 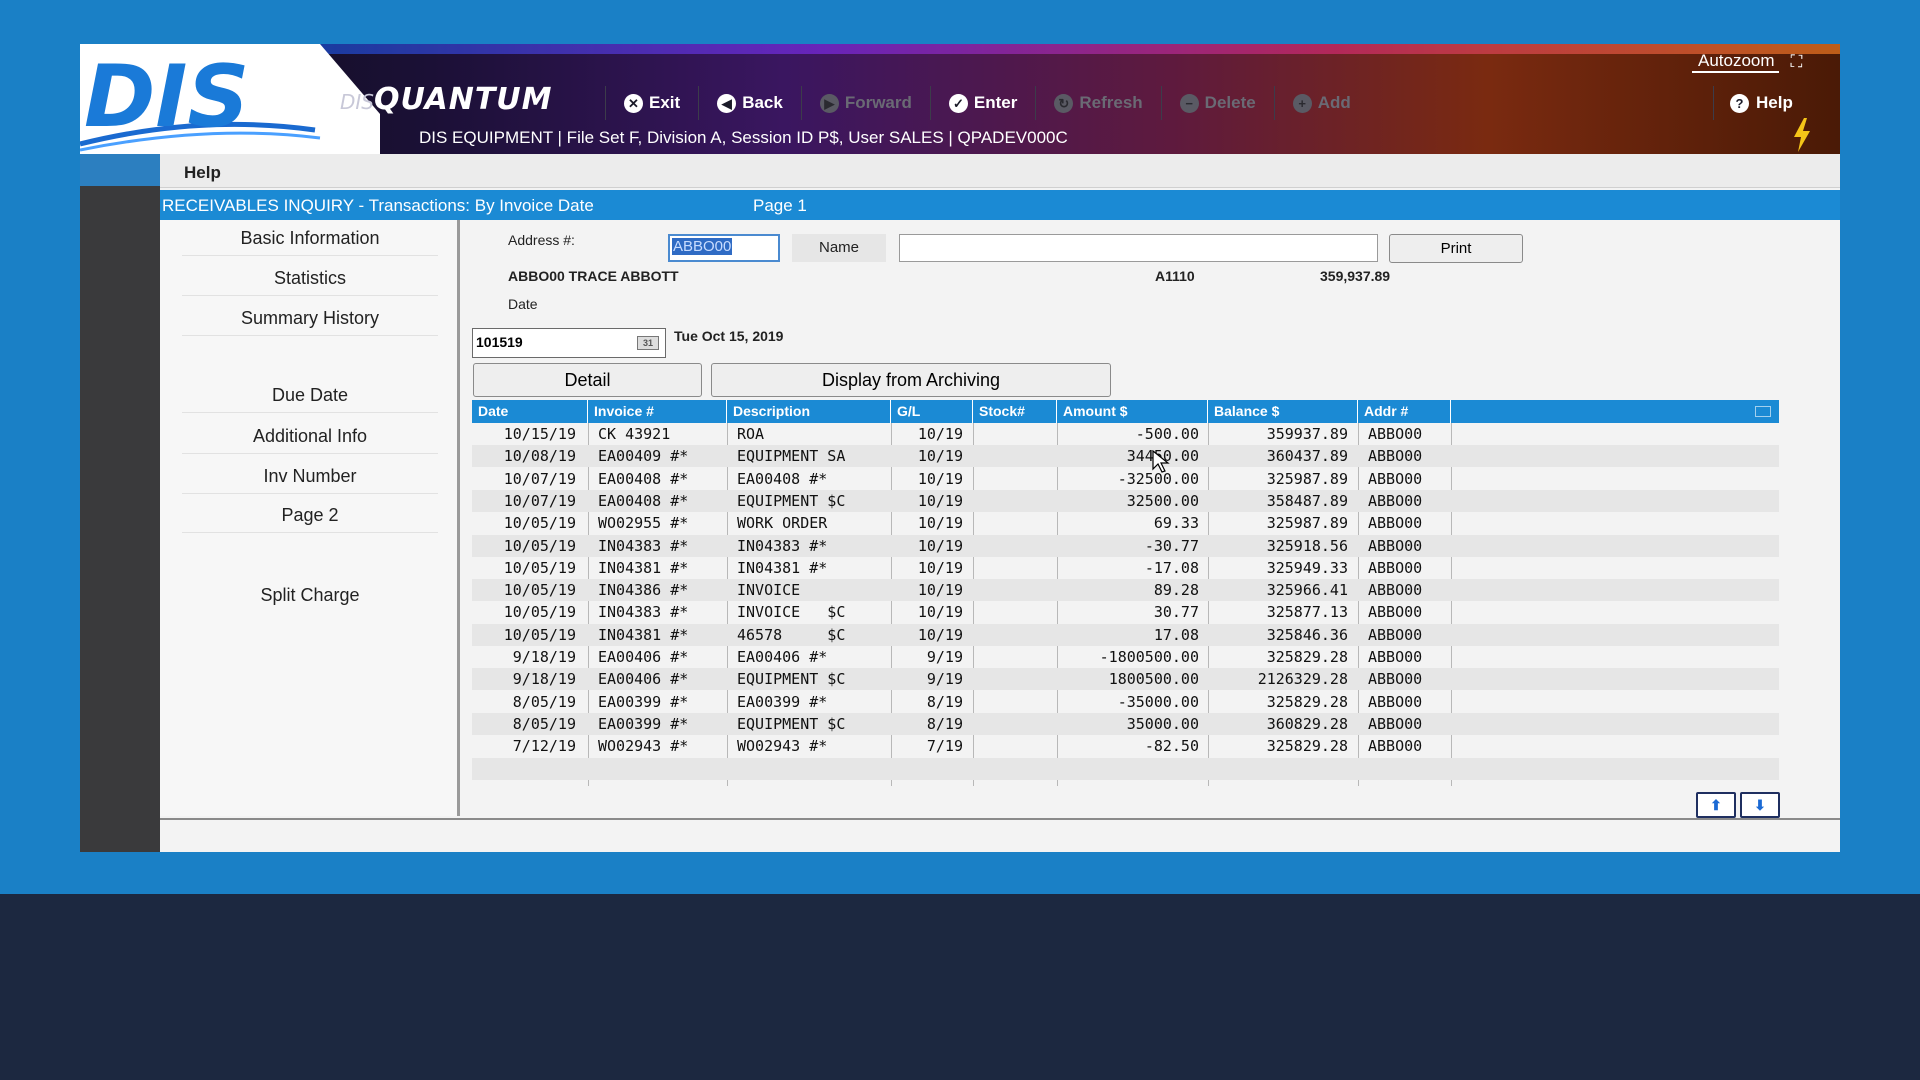 I want to click on help-button: ? Help, so click(x=1761, y=103).